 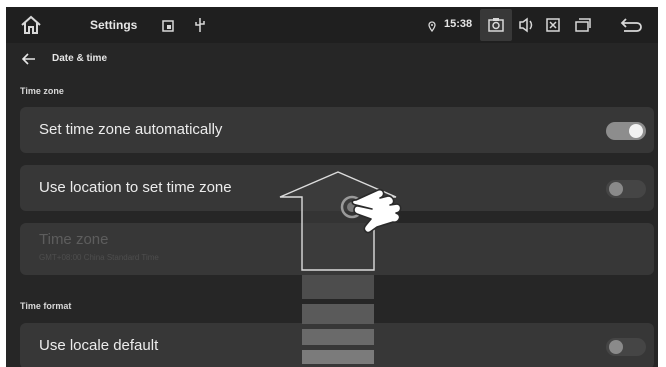 I want to click on auto-timezone-setting: Set time zone automatically, so click(x=337, y=130).